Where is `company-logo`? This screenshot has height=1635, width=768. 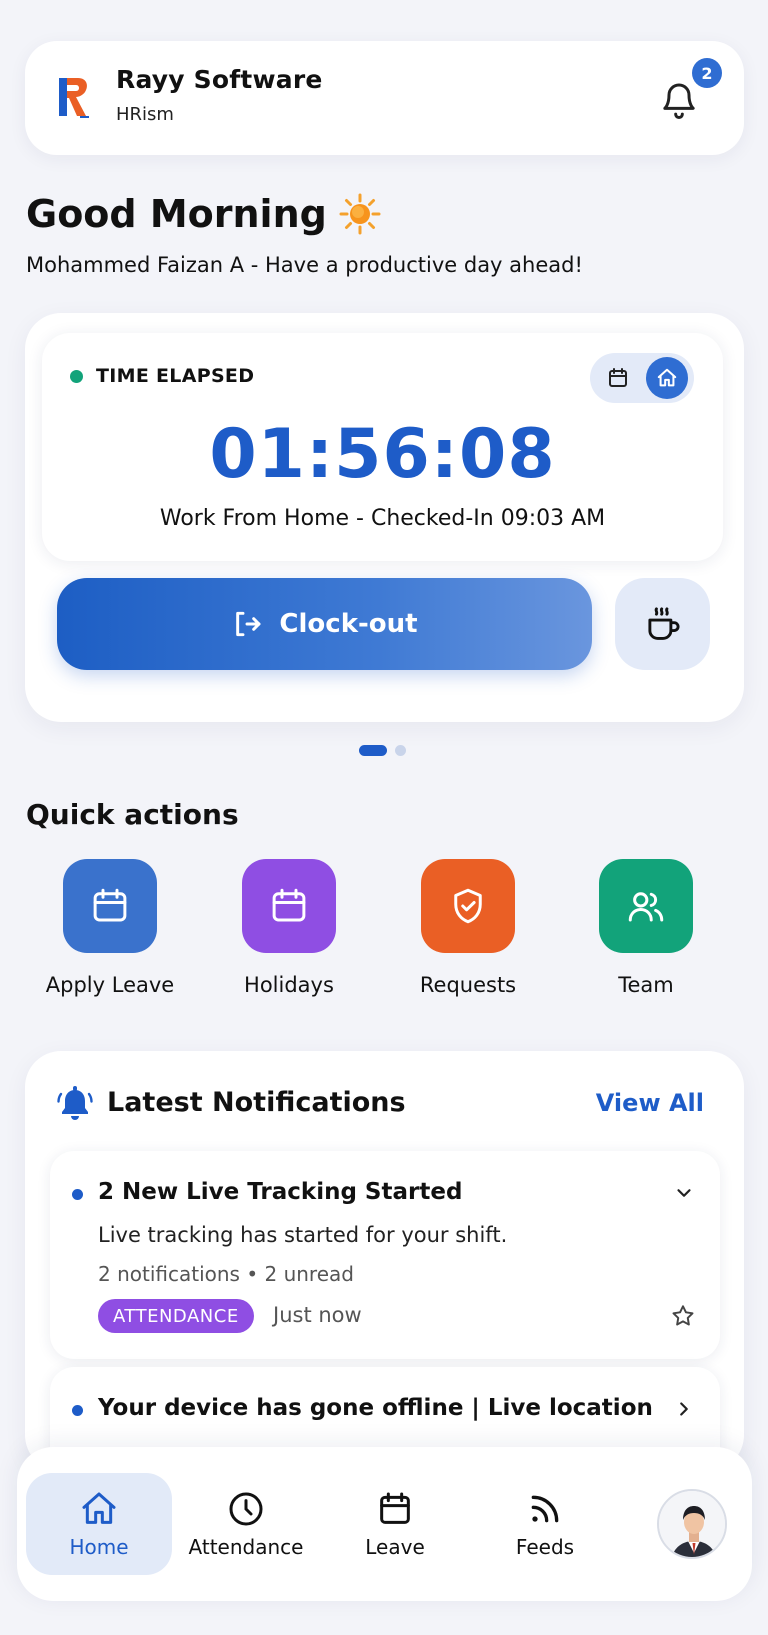 company-logo is located at coordinates (74, 98).